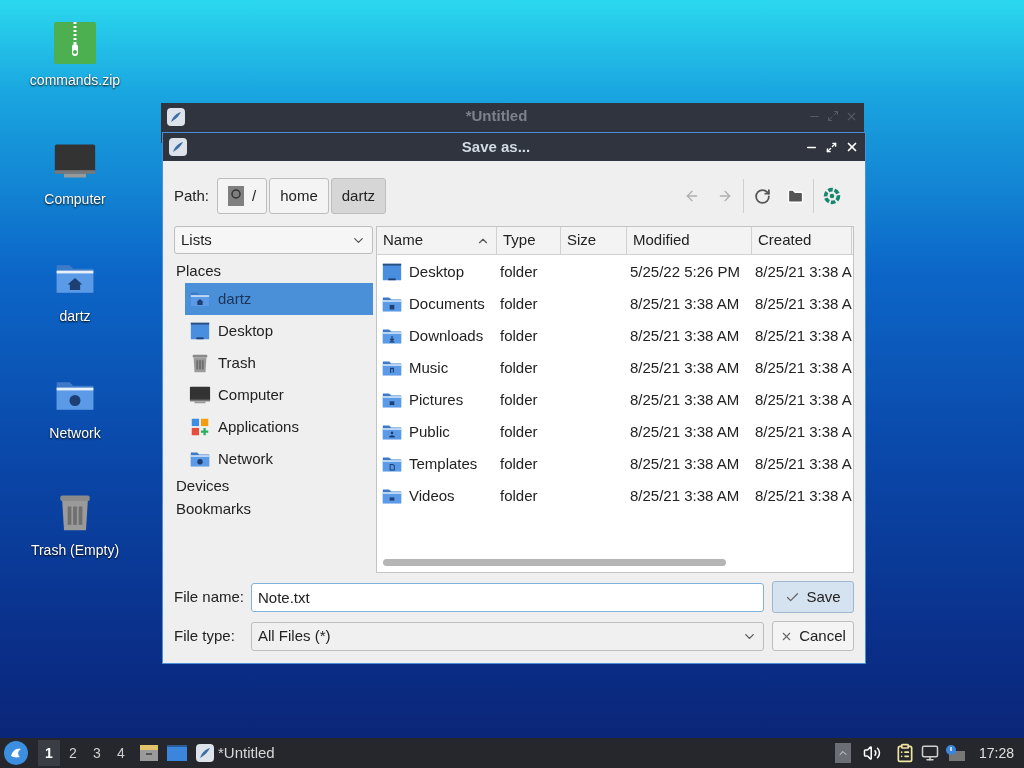 Image resolution: width=1024 pixels, height=768 pixels. What do you see at coordinates (594, 240) in the screenshot?
I see `column-header: Size` at bounding box center [594, 240].